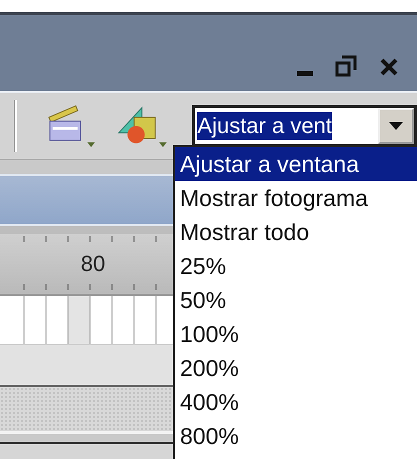  Describe the element at coordinates (296, 164) in the screenshot. I see `zoom-option: Ajustar a ventana` at that location.